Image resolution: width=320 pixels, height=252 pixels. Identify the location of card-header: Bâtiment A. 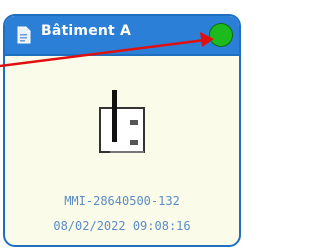
(122, 36).